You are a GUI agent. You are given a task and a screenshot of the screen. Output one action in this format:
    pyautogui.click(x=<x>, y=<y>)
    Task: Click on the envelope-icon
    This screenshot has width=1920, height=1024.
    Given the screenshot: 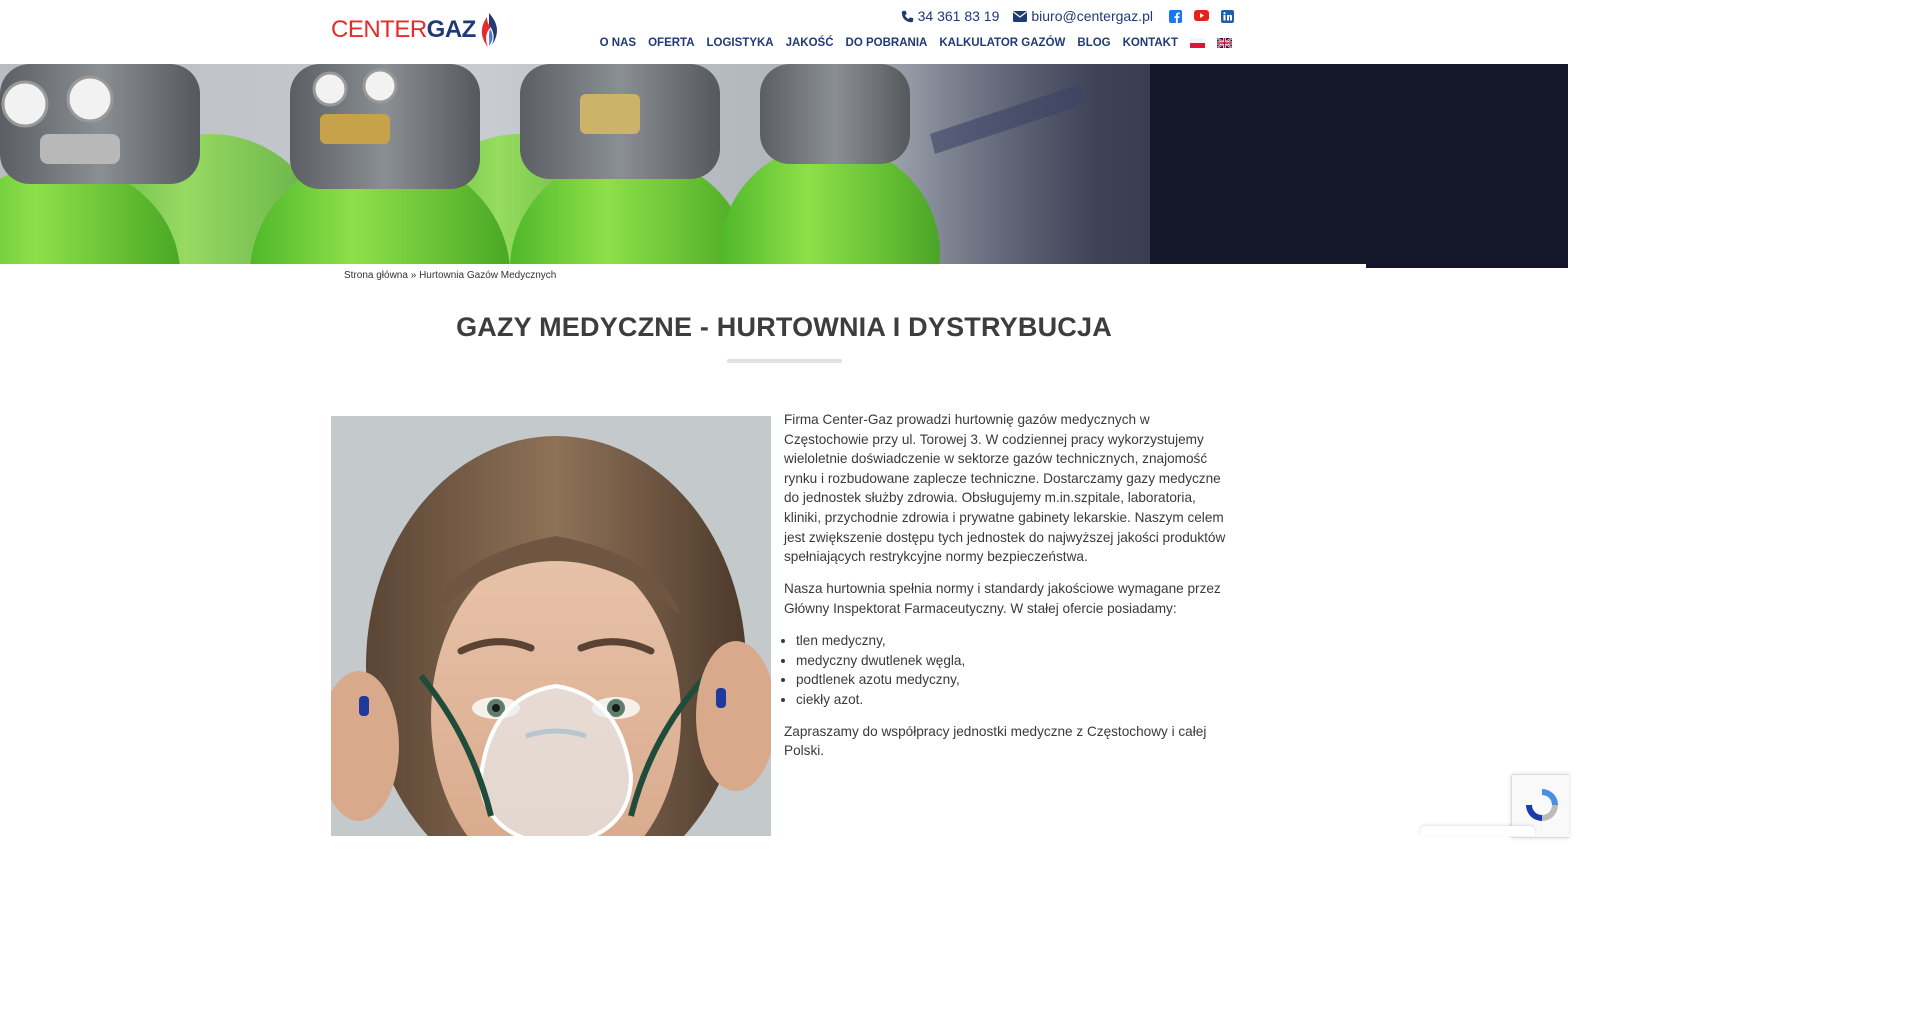 What is the action you would take?
    pyautogui.click(x=1020, y=16)
    